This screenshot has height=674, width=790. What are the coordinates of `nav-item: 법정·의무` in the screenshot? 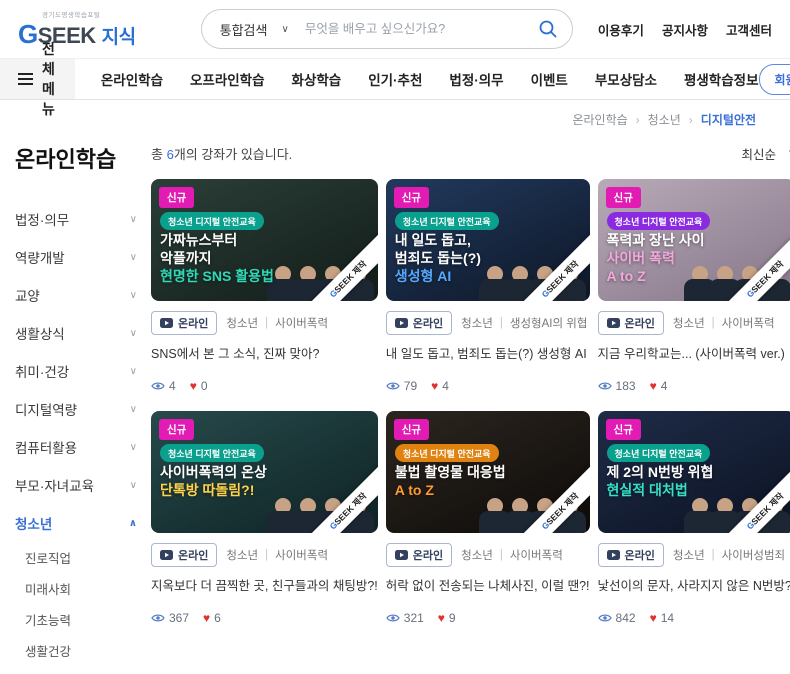 It's located at (476, 79).